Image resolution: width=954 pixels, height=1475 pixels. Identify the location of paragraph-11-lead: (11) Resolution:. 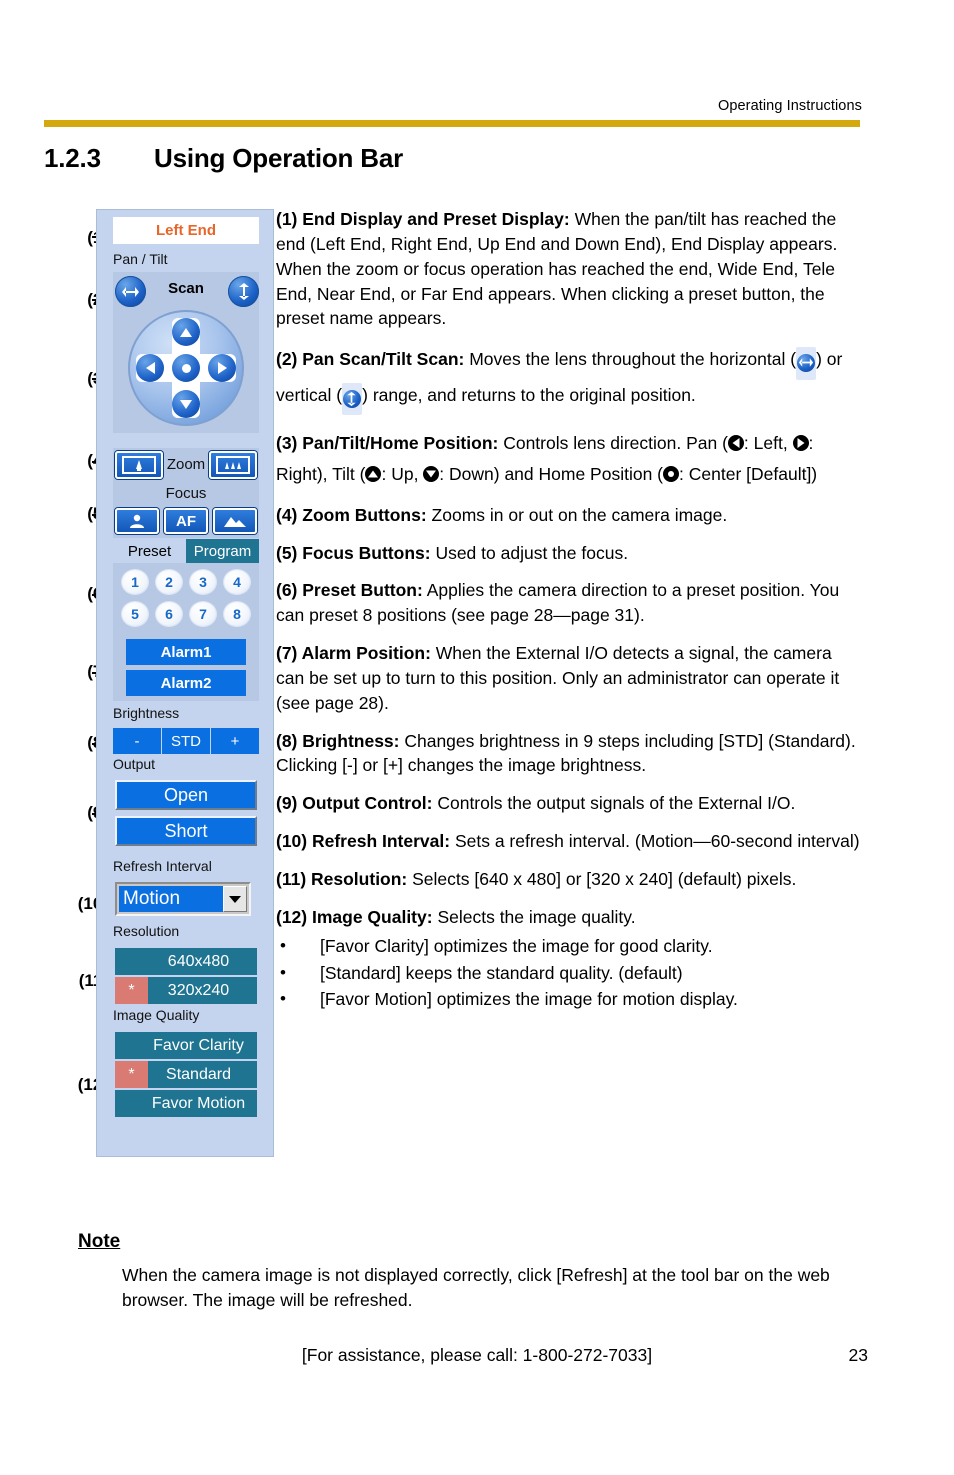
(342, 879).